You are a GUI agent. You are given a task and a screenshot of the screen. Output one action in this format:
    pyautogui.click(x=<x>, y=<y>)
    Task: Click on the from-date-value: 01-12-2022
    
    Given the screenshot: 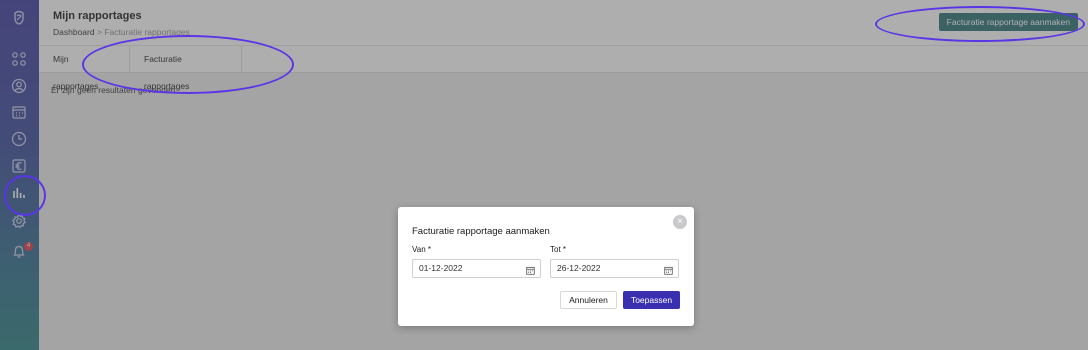 What is the action you would take?
    pyautogui.click(x=441, y=268)
    